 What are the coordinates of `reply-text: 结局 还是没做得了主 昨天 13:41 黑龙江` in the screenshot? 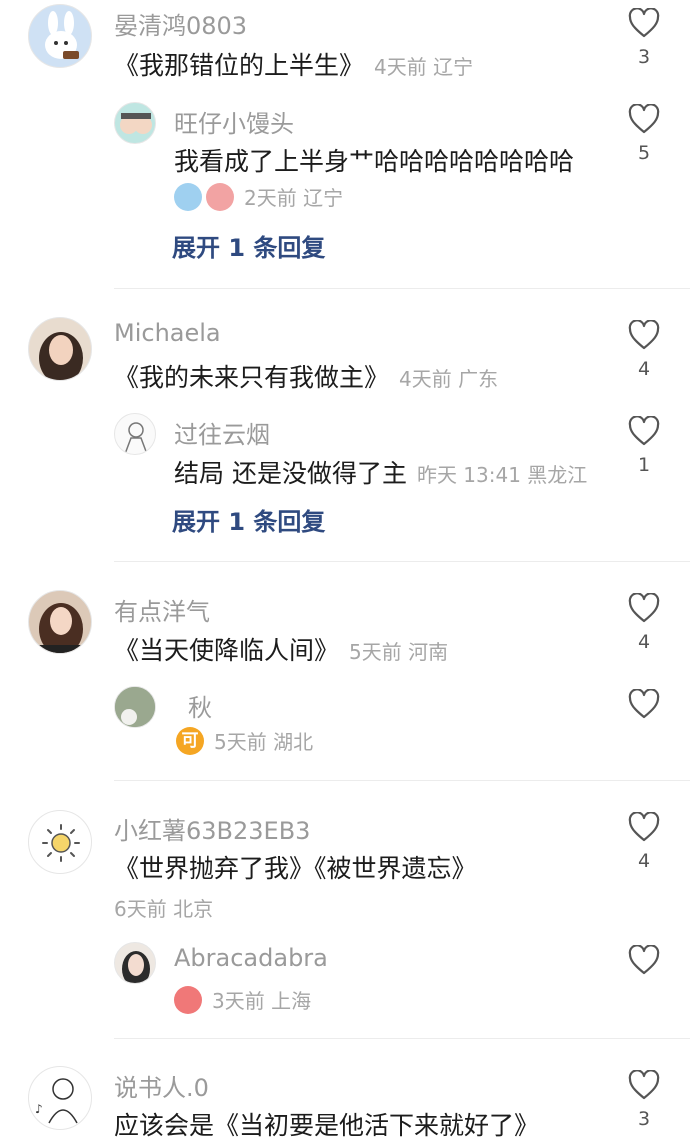 It's located at (380, 472).